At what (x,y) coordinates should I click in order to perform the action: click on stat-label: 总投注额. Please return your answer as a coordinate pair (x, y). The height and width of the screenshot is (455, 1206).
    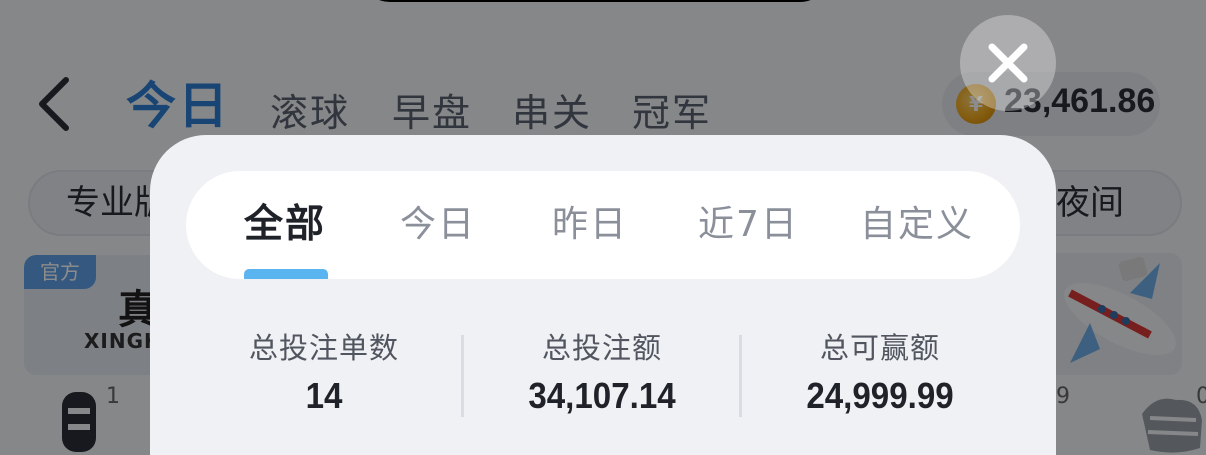
    Looking at the image, I should click on (601, 348).